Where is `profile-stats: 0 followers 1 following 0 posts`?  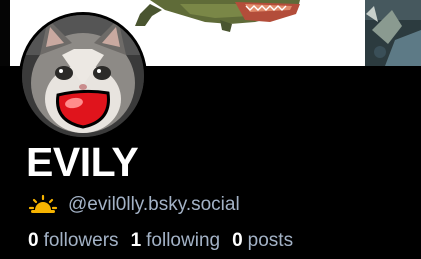
profile-stats: 0 followers 1 following 0 posts is located at coordinates (166, 241).